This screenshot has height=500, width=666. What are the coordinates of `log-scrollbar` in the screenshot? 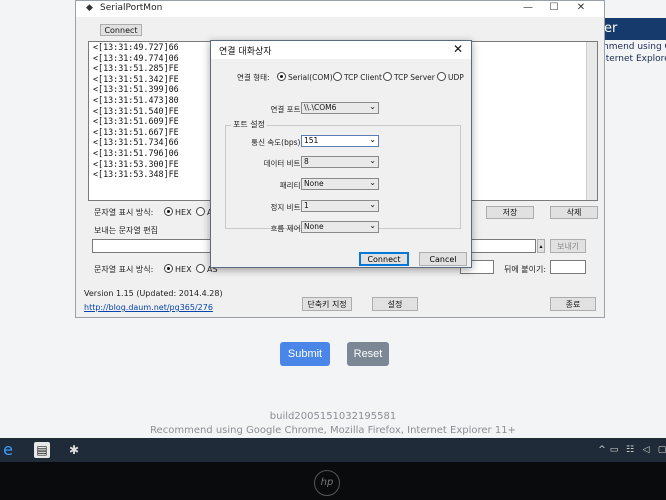 It's located at (591, 121).